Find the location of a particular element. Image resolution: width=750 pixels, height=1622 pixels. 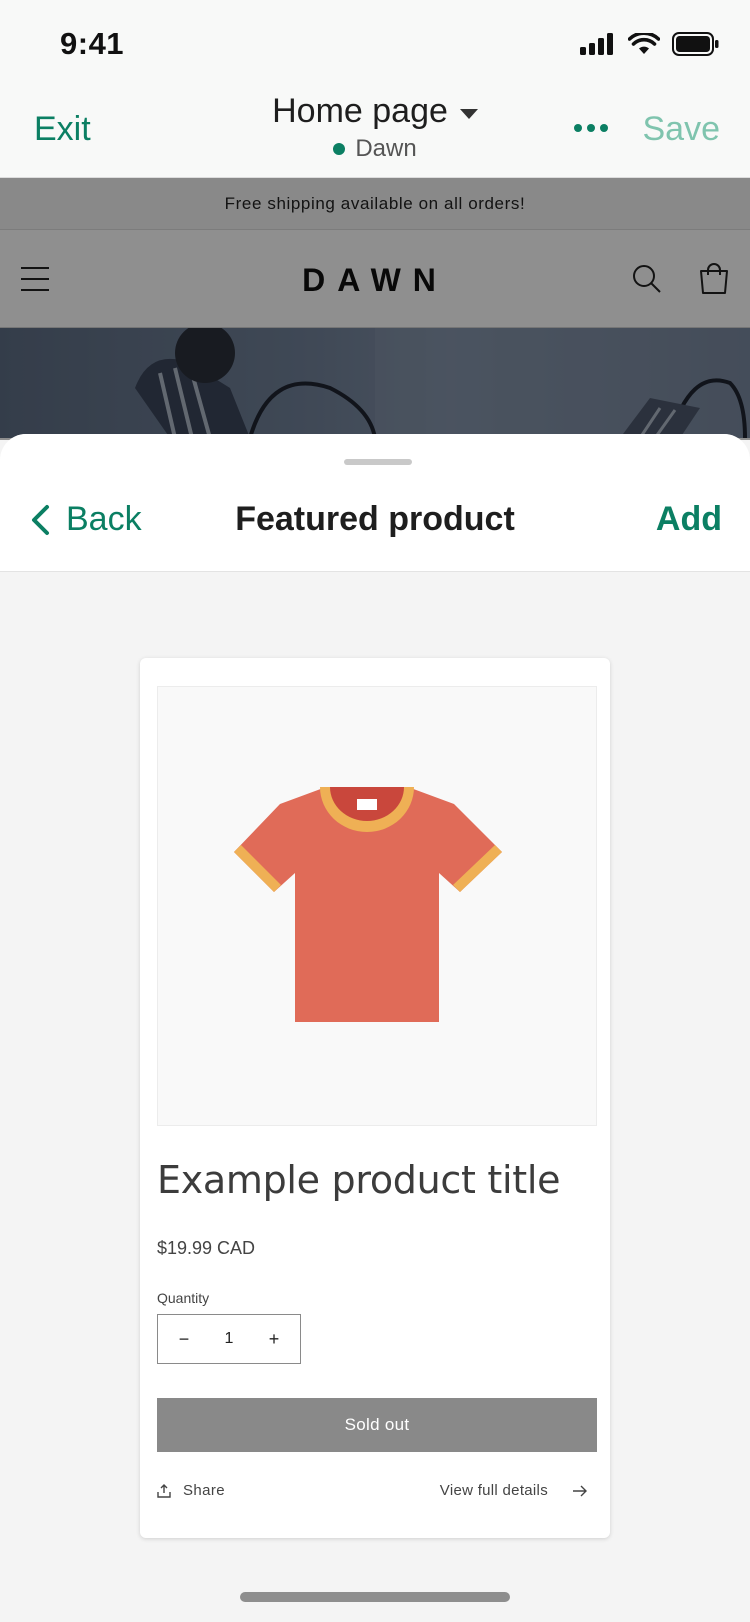

more-options-icon is located at coordinates (591, 128).